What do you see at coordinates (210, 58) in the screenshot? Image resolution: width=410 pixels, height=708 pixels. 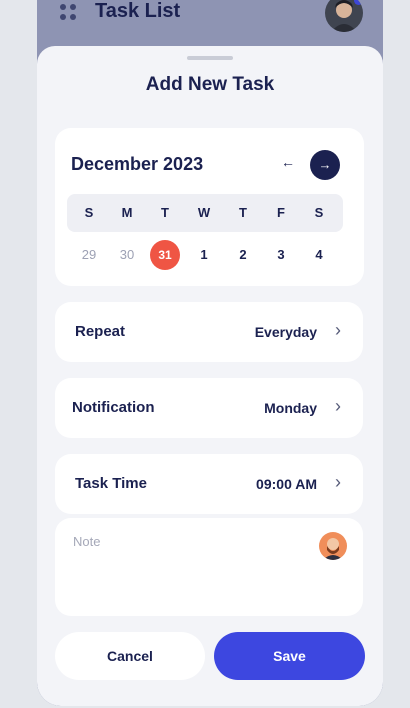 I see `drag-handle` at bounding box center [210, 58].